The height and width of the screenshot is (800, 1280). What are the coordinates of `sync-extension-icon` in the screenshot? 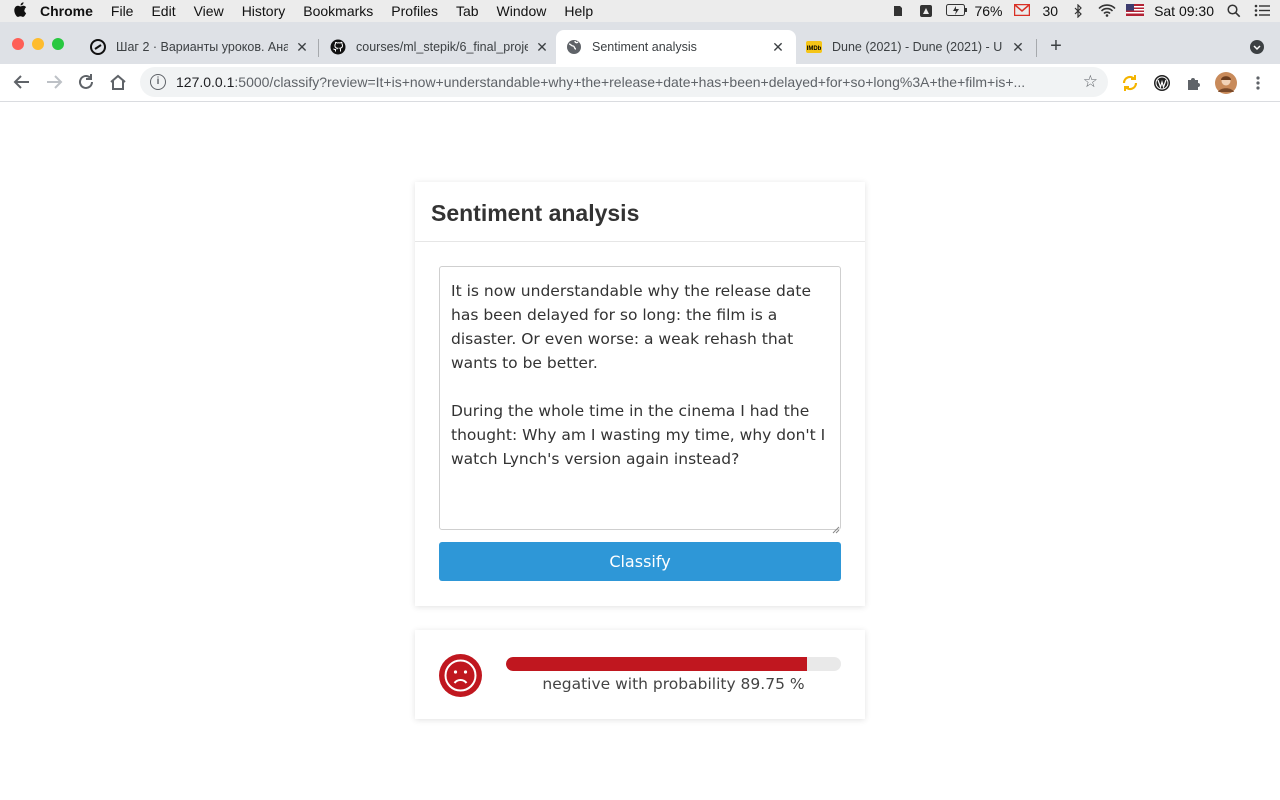 It's located at (1130, 83).